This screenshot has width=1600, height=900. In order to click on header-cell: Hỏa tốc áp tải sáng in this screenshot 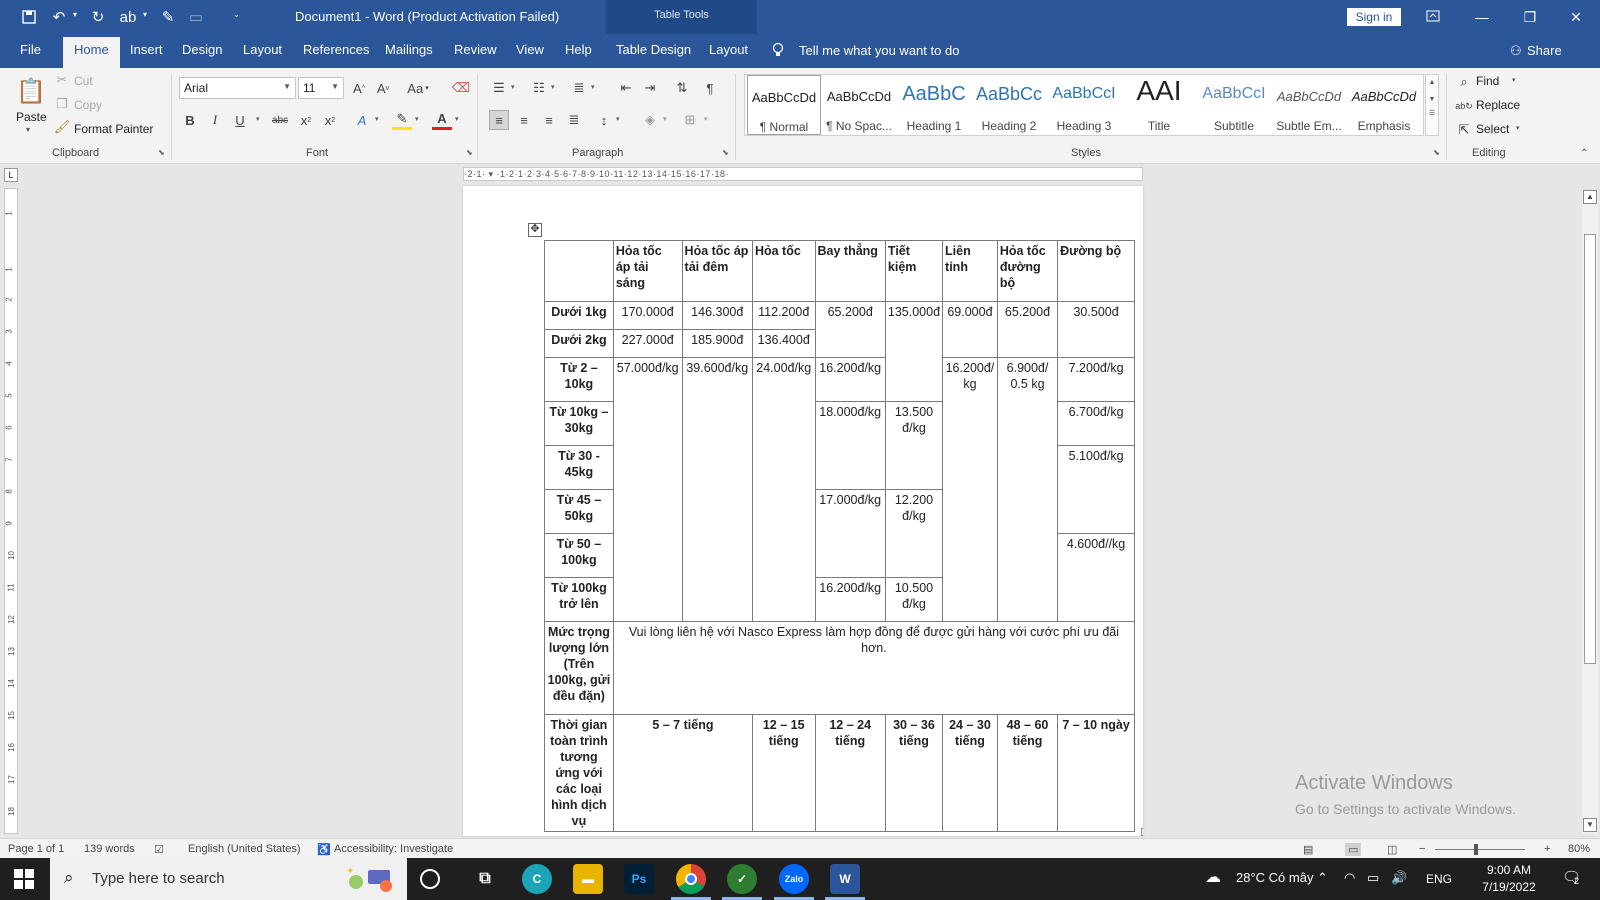, I will do `click(647, 271)`.